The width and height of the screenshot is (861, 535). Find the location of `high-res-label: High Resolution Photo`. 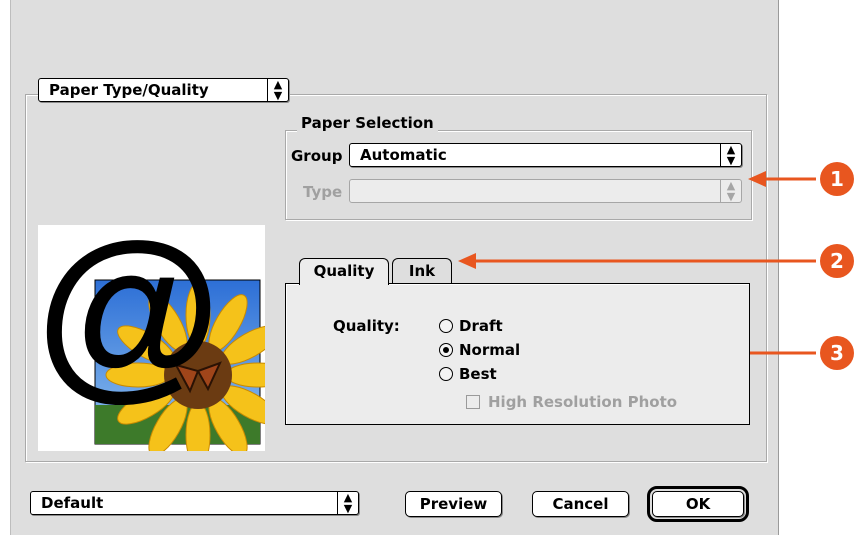

high-res-label: High Resolution Photo is located at coordinates (583, 402).